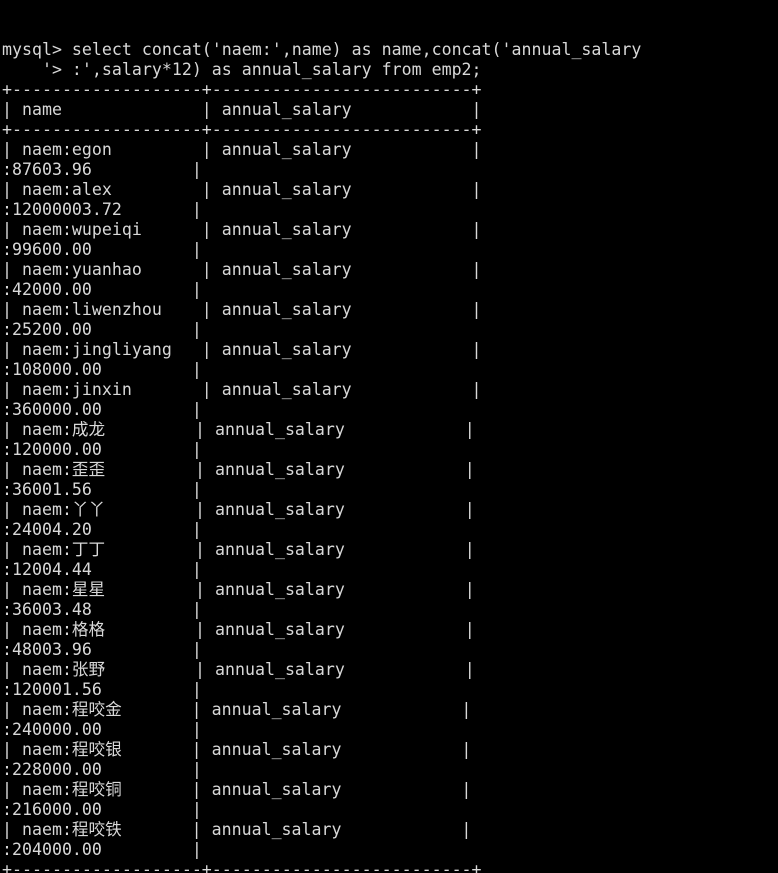  Describe the element at coordinates (102, 169) in the screenshot. I see `table-row-wrap: :87603.96 |` at that location.